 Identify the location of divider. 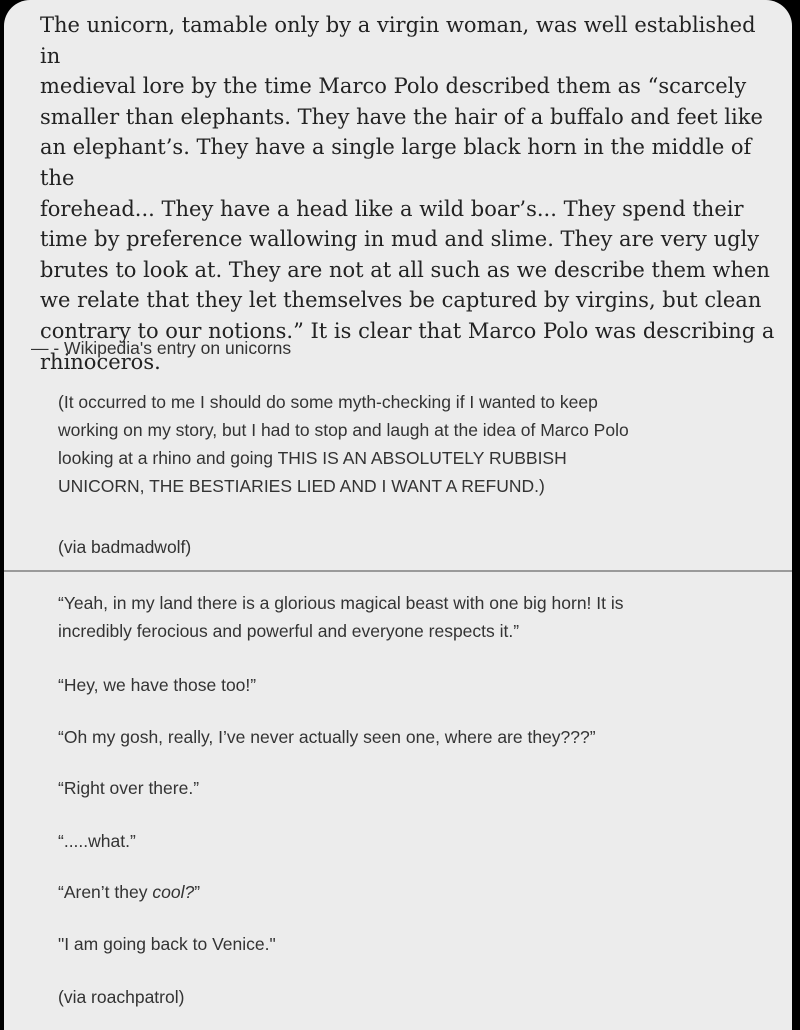
(398, 571).